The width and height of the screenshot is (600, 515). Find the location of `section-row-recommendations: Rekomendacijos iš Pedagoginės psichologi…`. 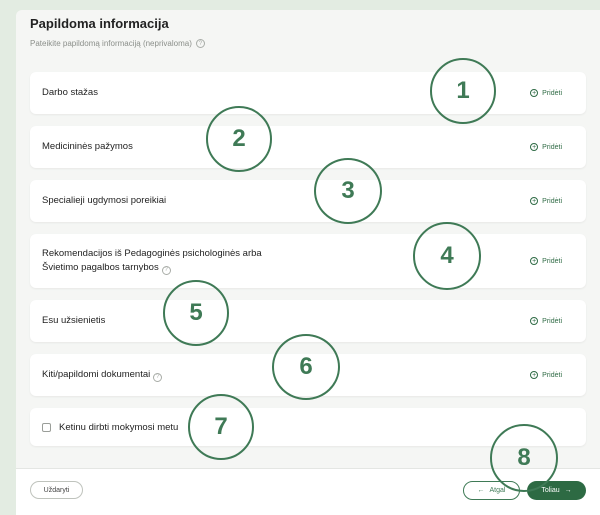

section-row-recommendations: Rekomendacijos iš Pedagoginės psichologi… is located at coordinates (308, 261).